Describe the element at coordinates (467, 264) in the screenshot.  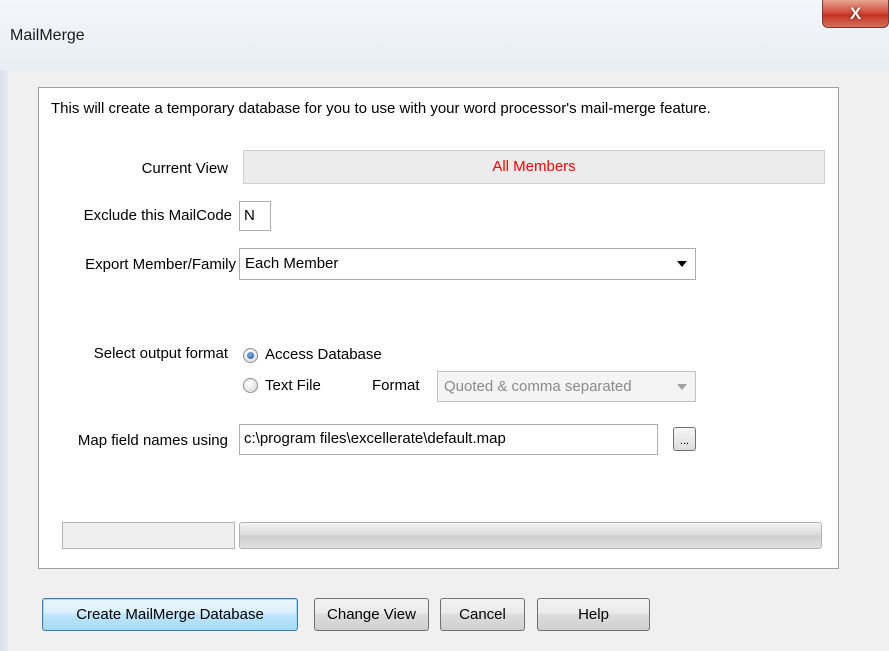
I see `export-member-family-select: Each Member` at that location.